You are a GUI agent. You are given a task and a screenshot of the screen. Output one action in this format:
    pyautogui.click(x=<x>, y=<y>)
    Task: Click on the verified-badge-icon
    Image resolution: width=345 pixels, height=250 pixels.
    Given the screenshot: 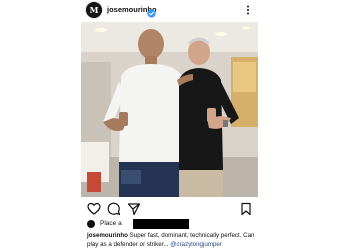 What is the action you would take?
    pyautogui.click(x=151, y=11)
    